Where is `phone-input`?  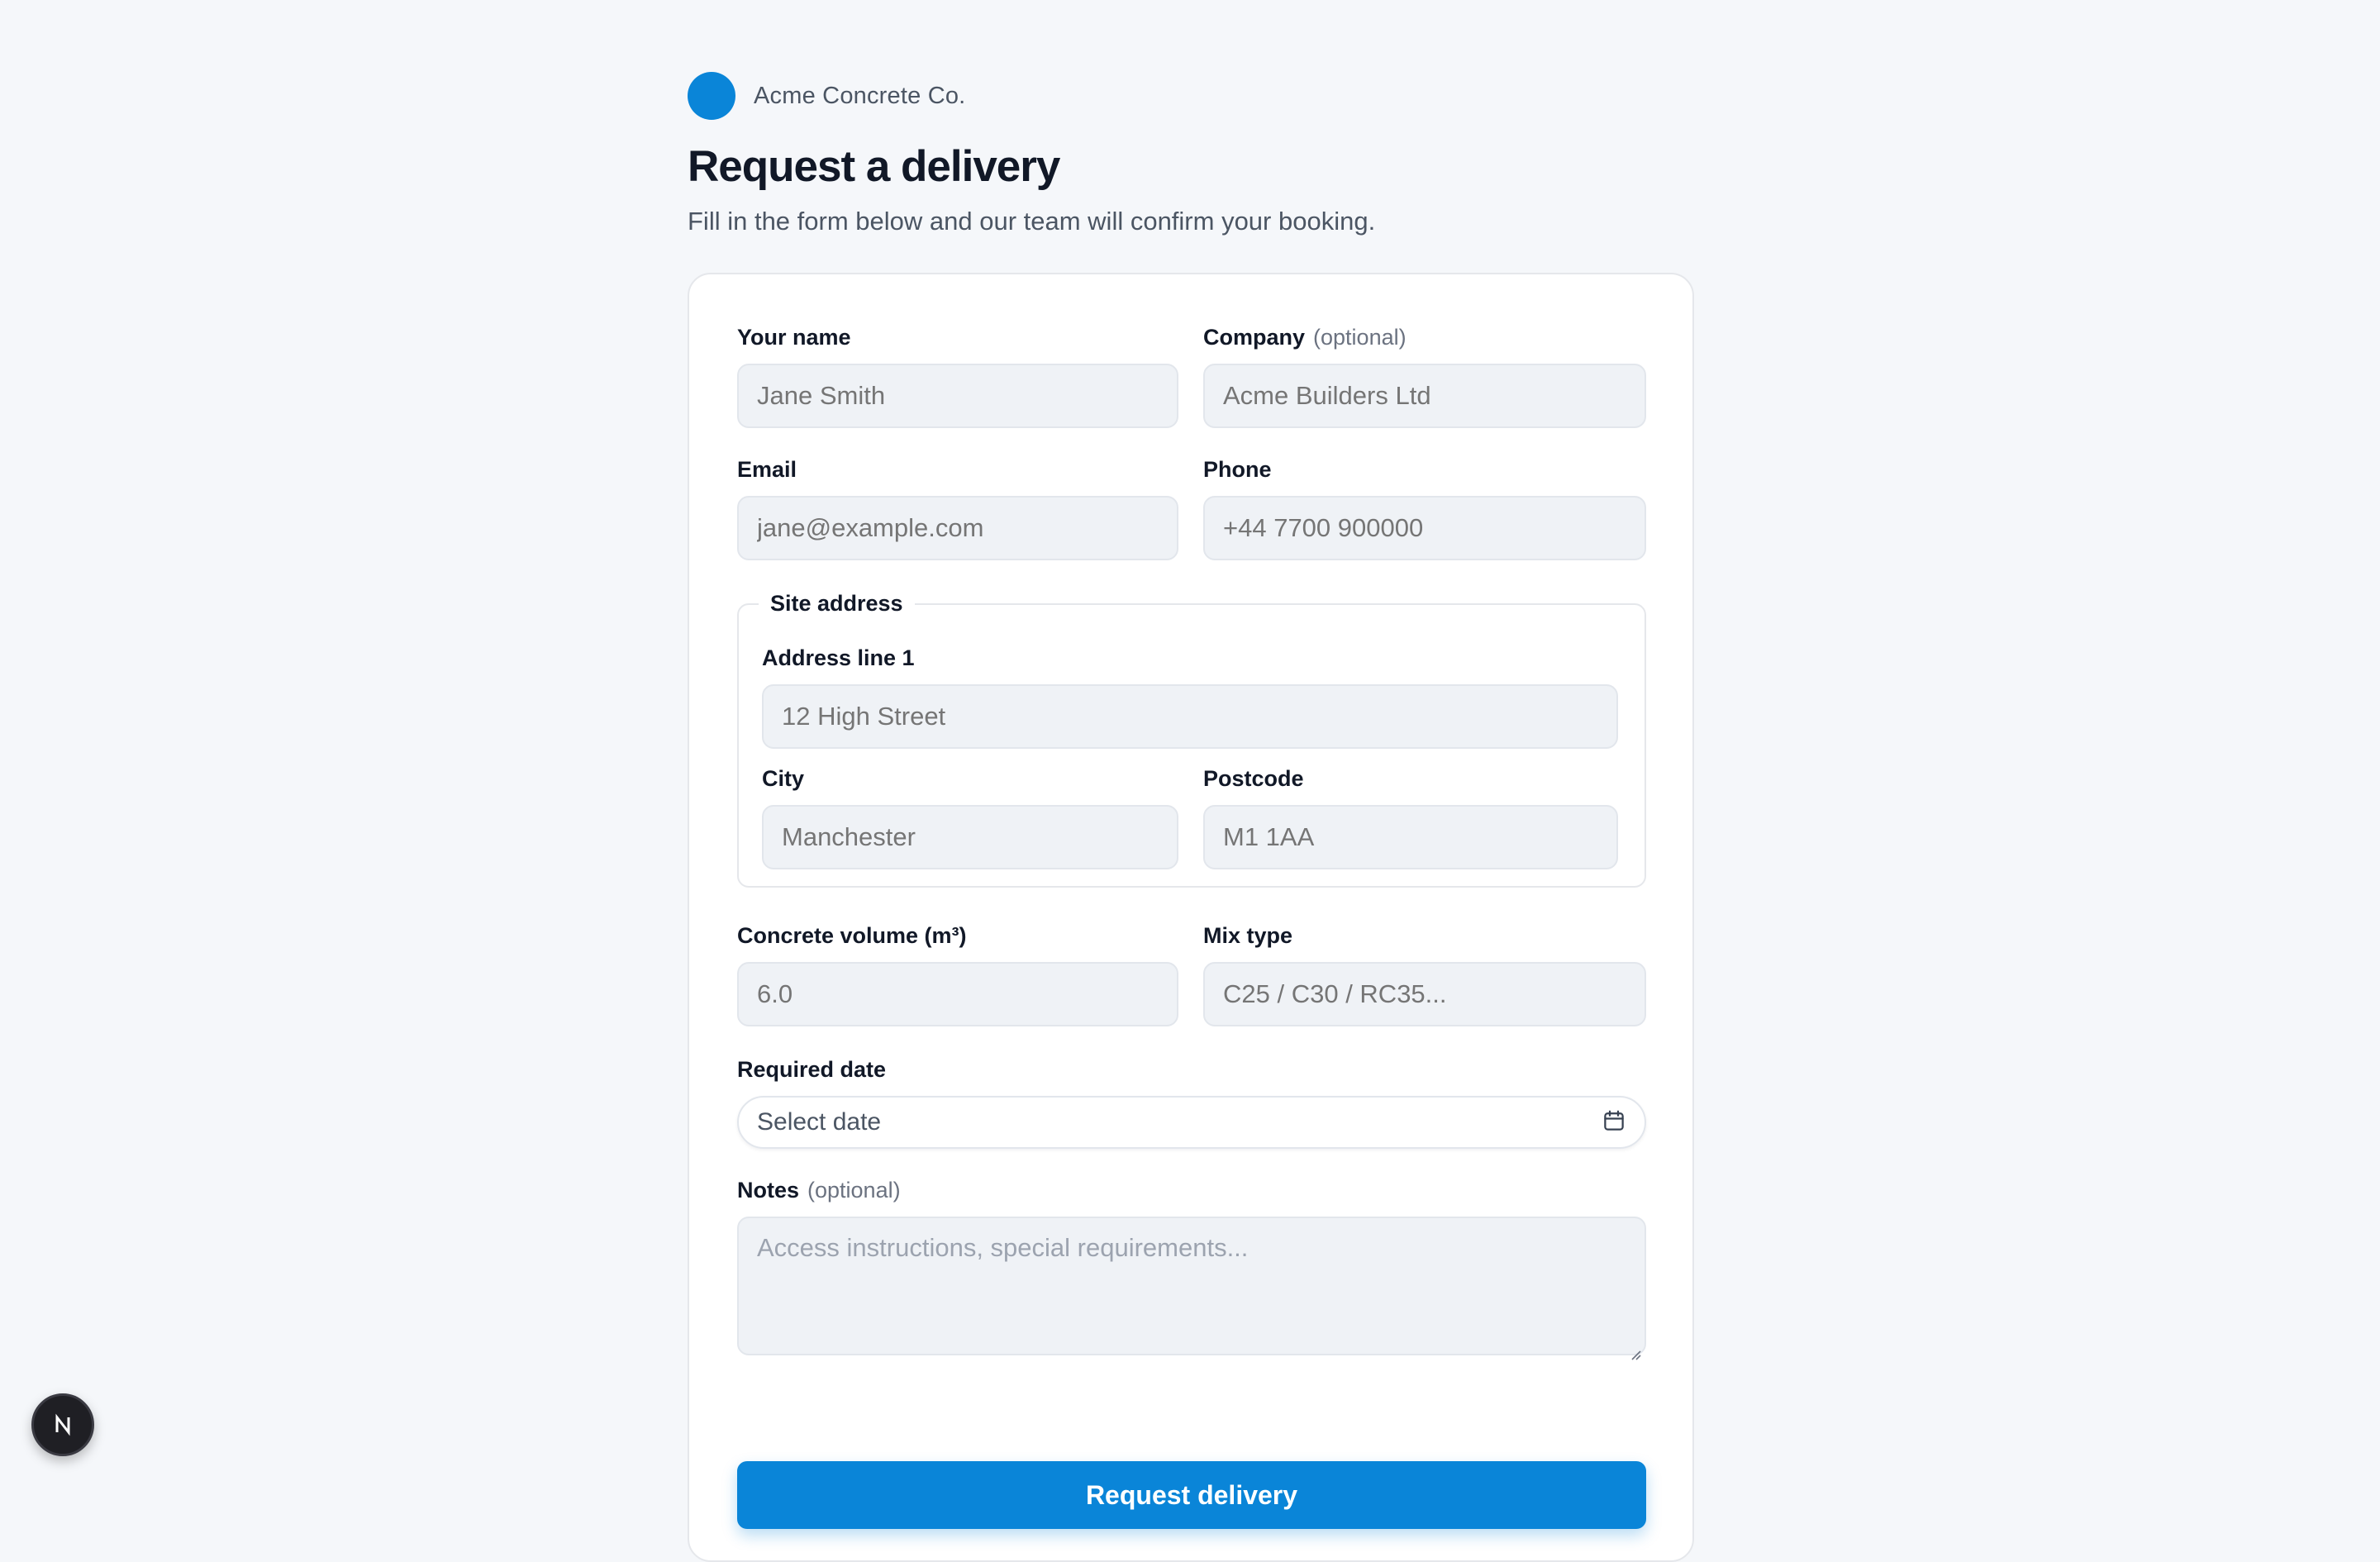 phone-input is located at coordinates (1424, 528).